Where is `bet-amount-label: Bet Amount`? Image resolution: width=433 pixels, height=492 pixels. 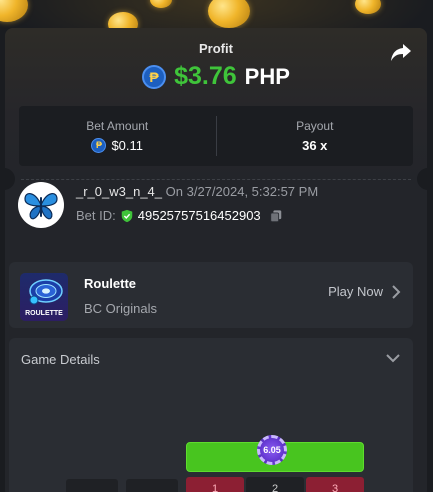
bet-amount-label: Bet Amount is located at coordinates (117, 126).